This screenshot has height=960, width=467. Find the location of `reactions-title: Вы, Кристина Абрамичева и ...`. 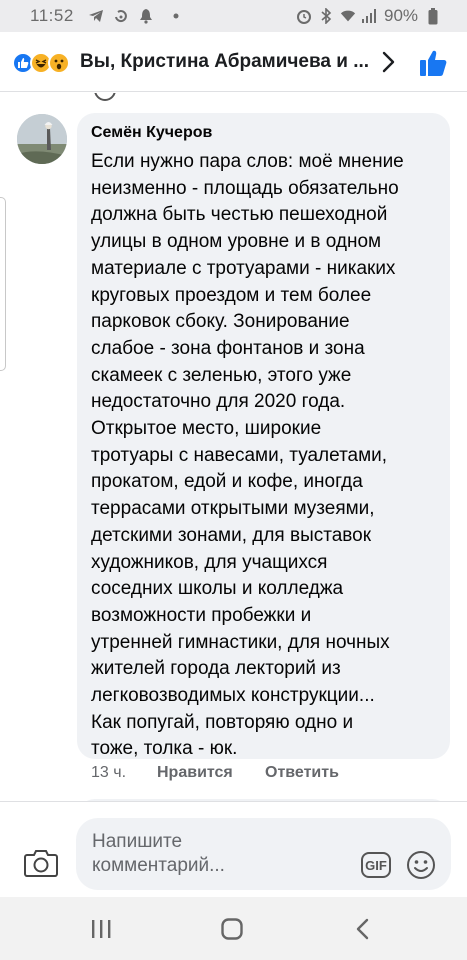

reactions-title: Вы, Кристина Абрамичева и ... is located at coordinates (230, 62).